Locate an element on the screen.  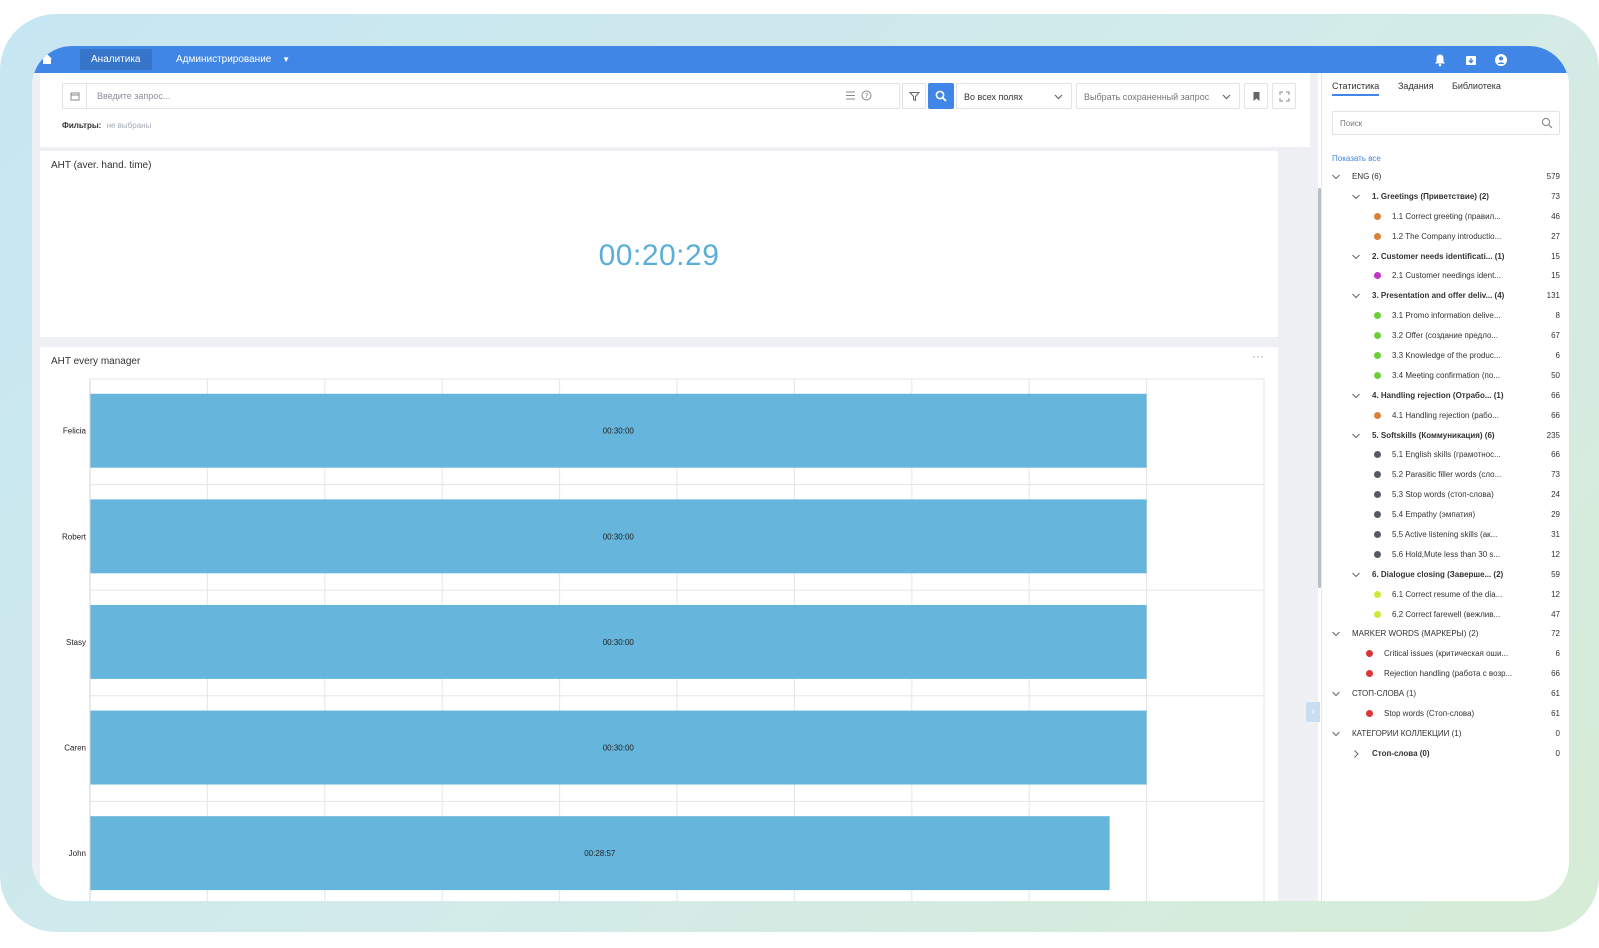
tree-item-row: Stop words (Стоп-слова) 61 is located at coordinates (1445, 714).